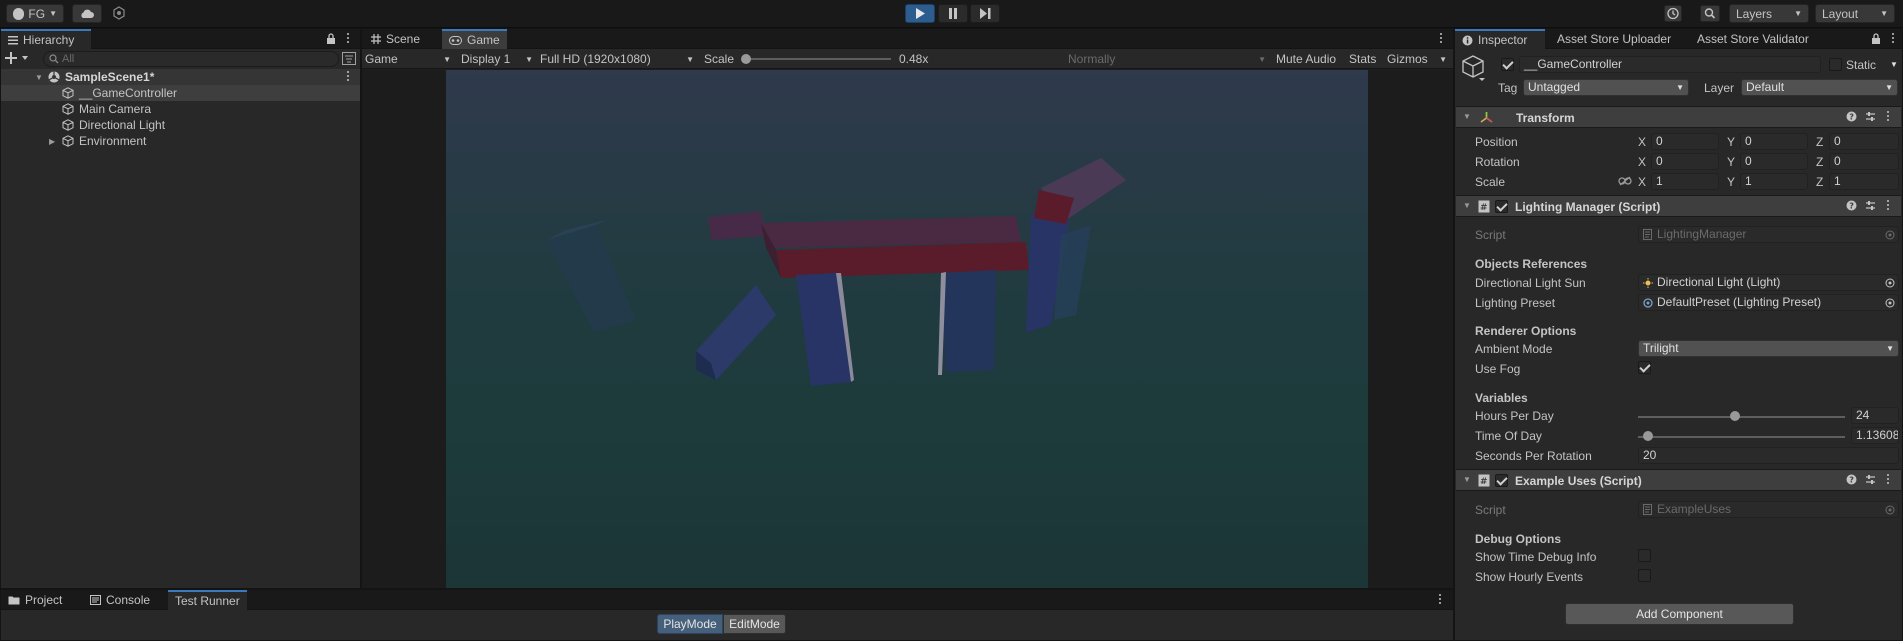 This screenshot has height=641, width=1903. Describe the element at coordinates (1864, 181) in the screenshot. I see `scale-z-field: 1` at that location.